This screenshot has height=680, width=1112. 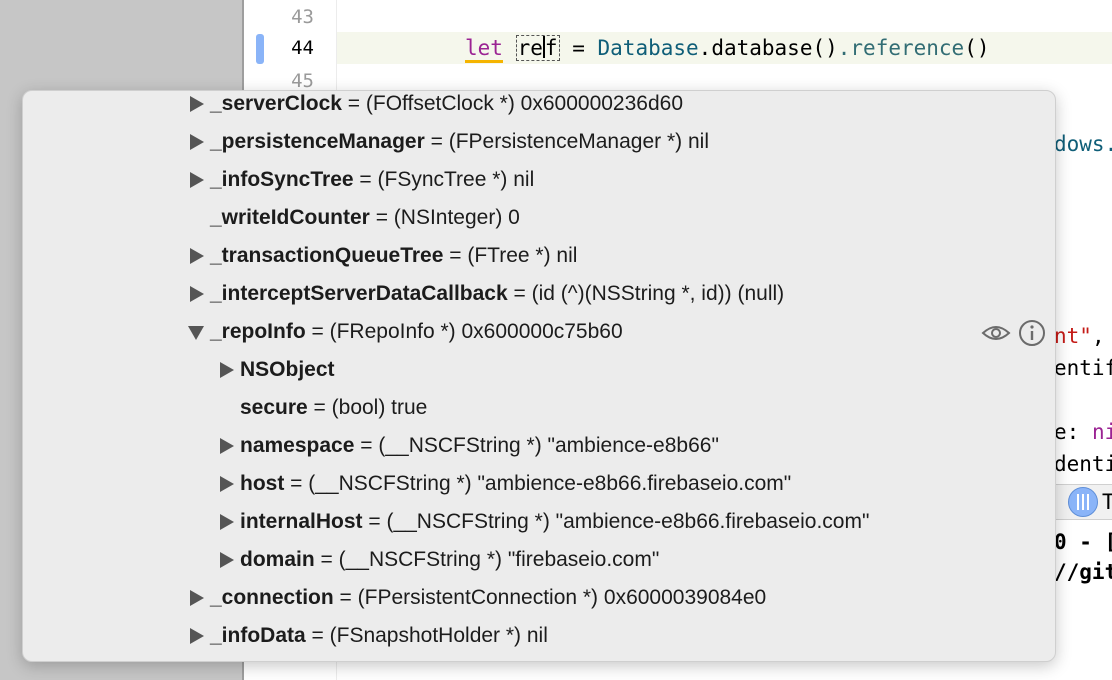 What do you see at coordinates (416, 332) in the screenshot?
I see `variable-row-expanded: _repoInfo = (FRepoInfo *) 0x600000c75b60` at bounding box center [416, 332].